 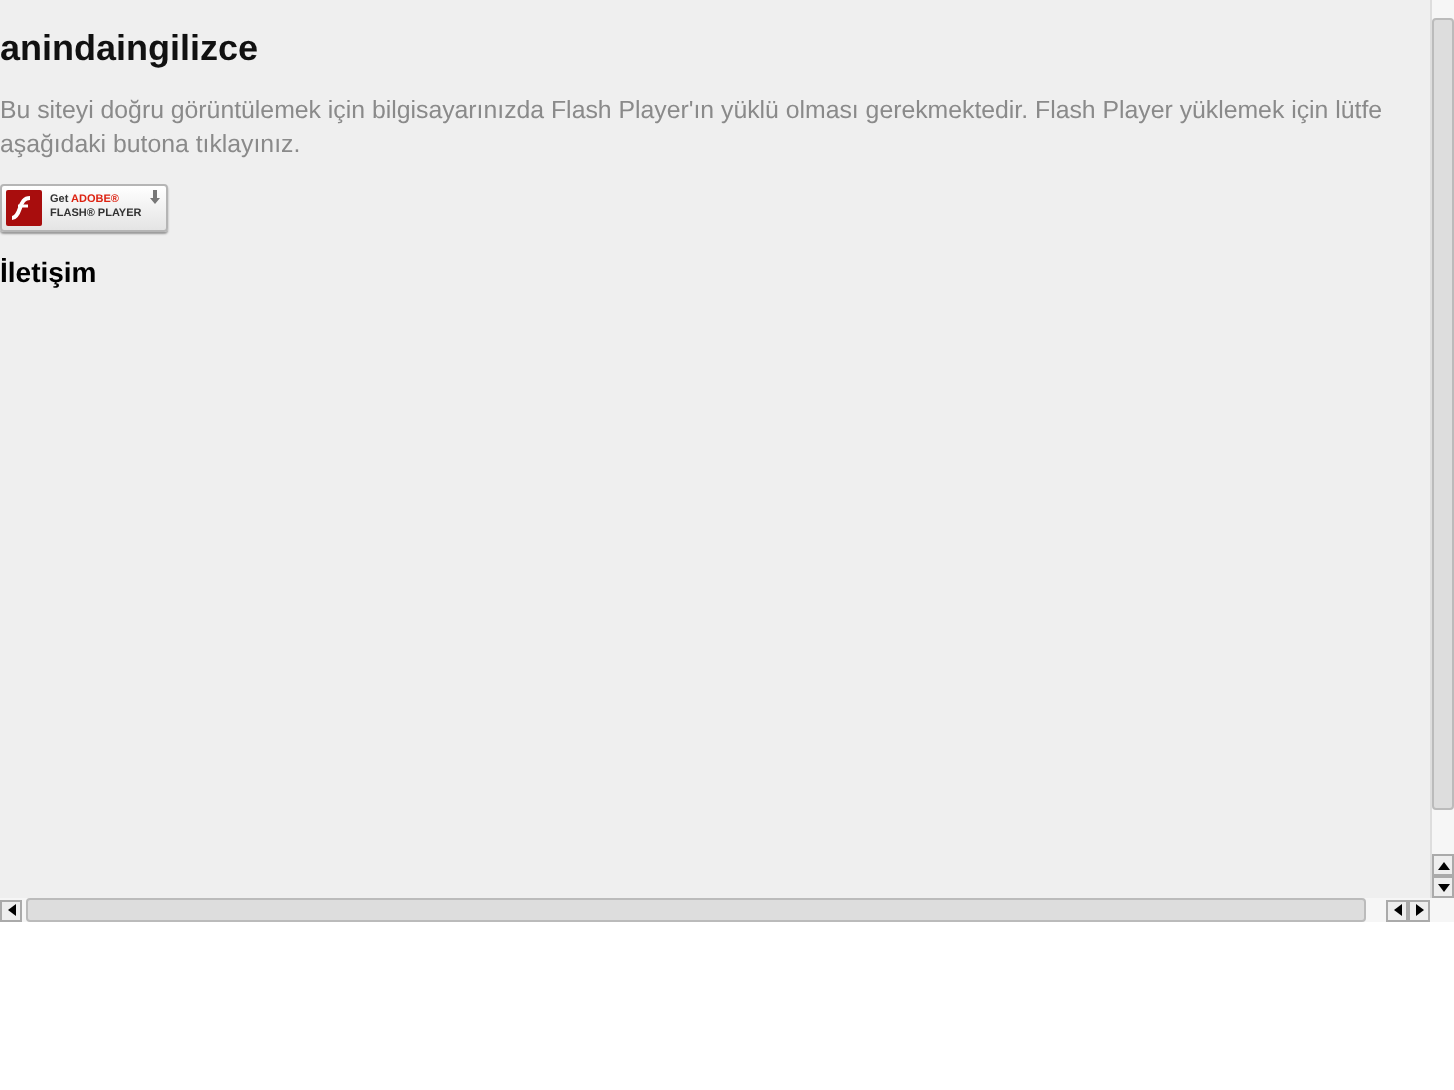 What do you see at coordinates (691, 128) in the screenshot?
I see `flash-notice: Bu siteyi doğru görüntülemek için bilgisayarınızda Flash Player'ın yüklü olması gerekmektedir. Flash Player yüklemek için lütfe aşağıdaki butona tıklayınız.` at bounding box center [691, 128].